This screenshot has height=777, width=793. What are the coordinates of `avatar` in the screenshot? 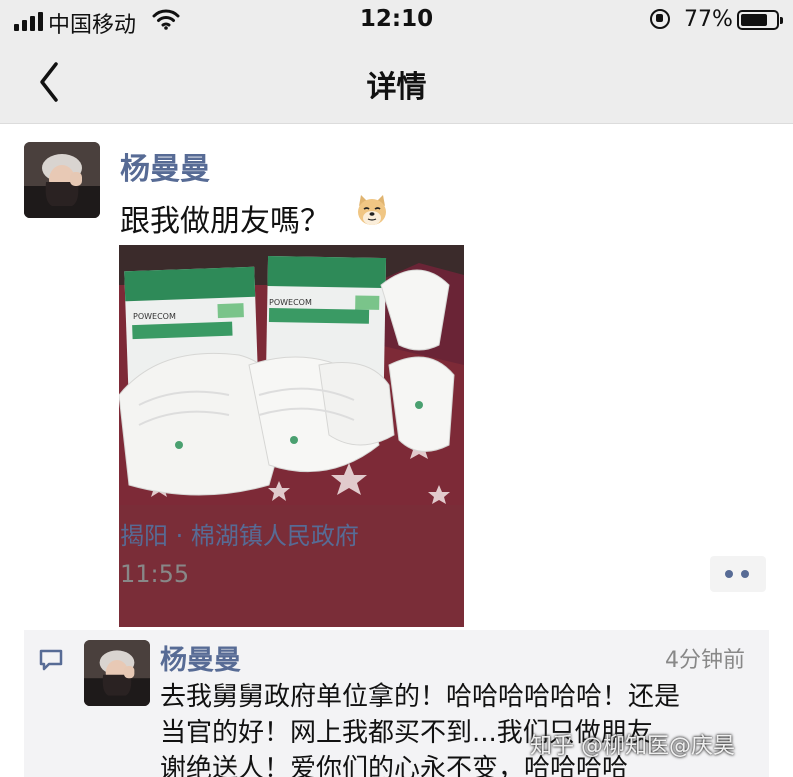 It's located at (62, 180).